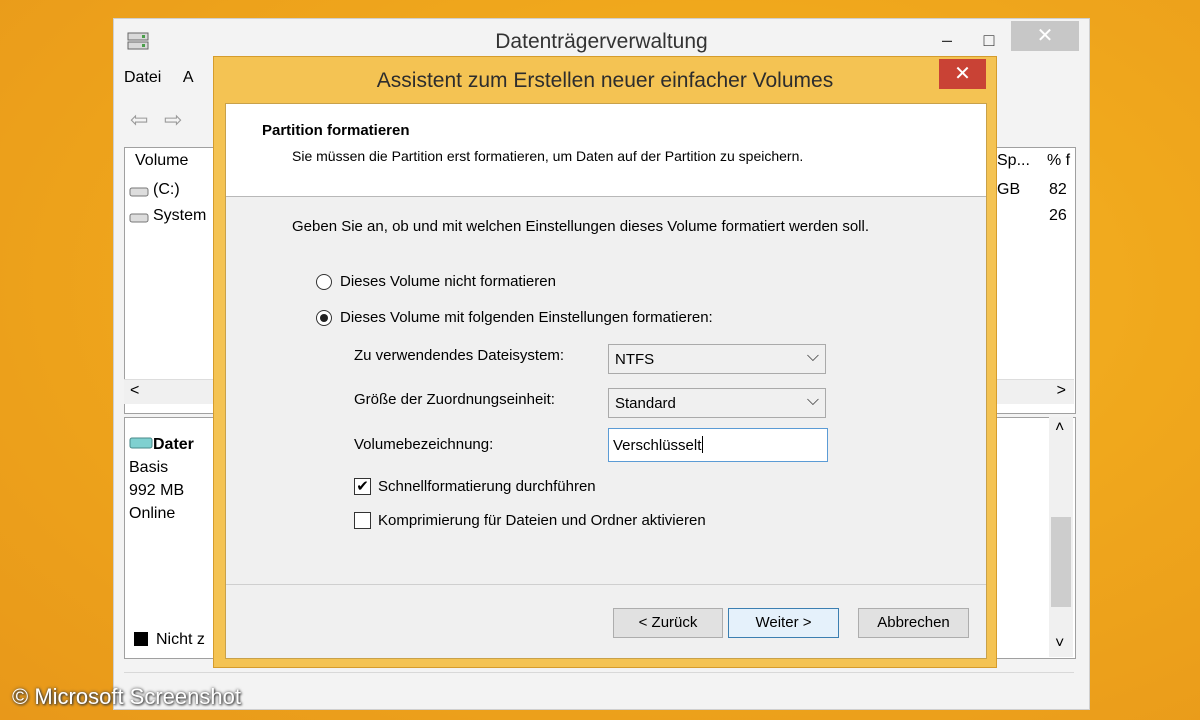 This screenshot has height=720, width=1200. Describe the element at coordinates (149, 467) in the screenshot. I see `disk-type: Basis` at that location.